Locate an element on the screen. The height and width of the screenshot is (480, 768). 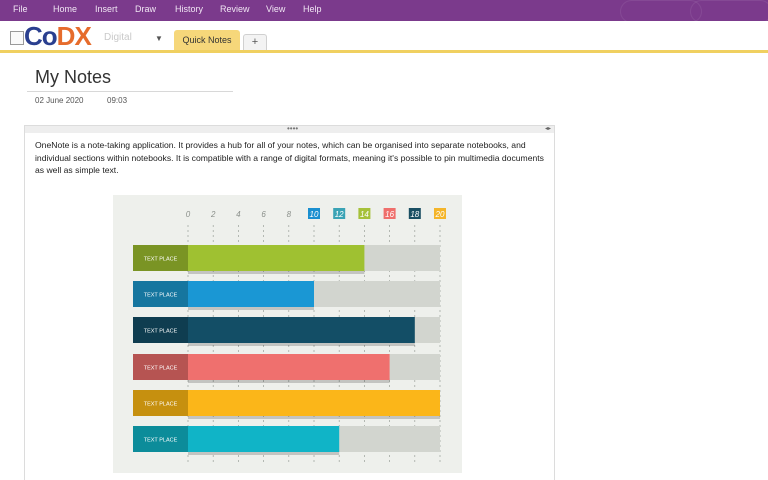
tab-quick-notes: Quick Notes is located at coordinates (207, 40).